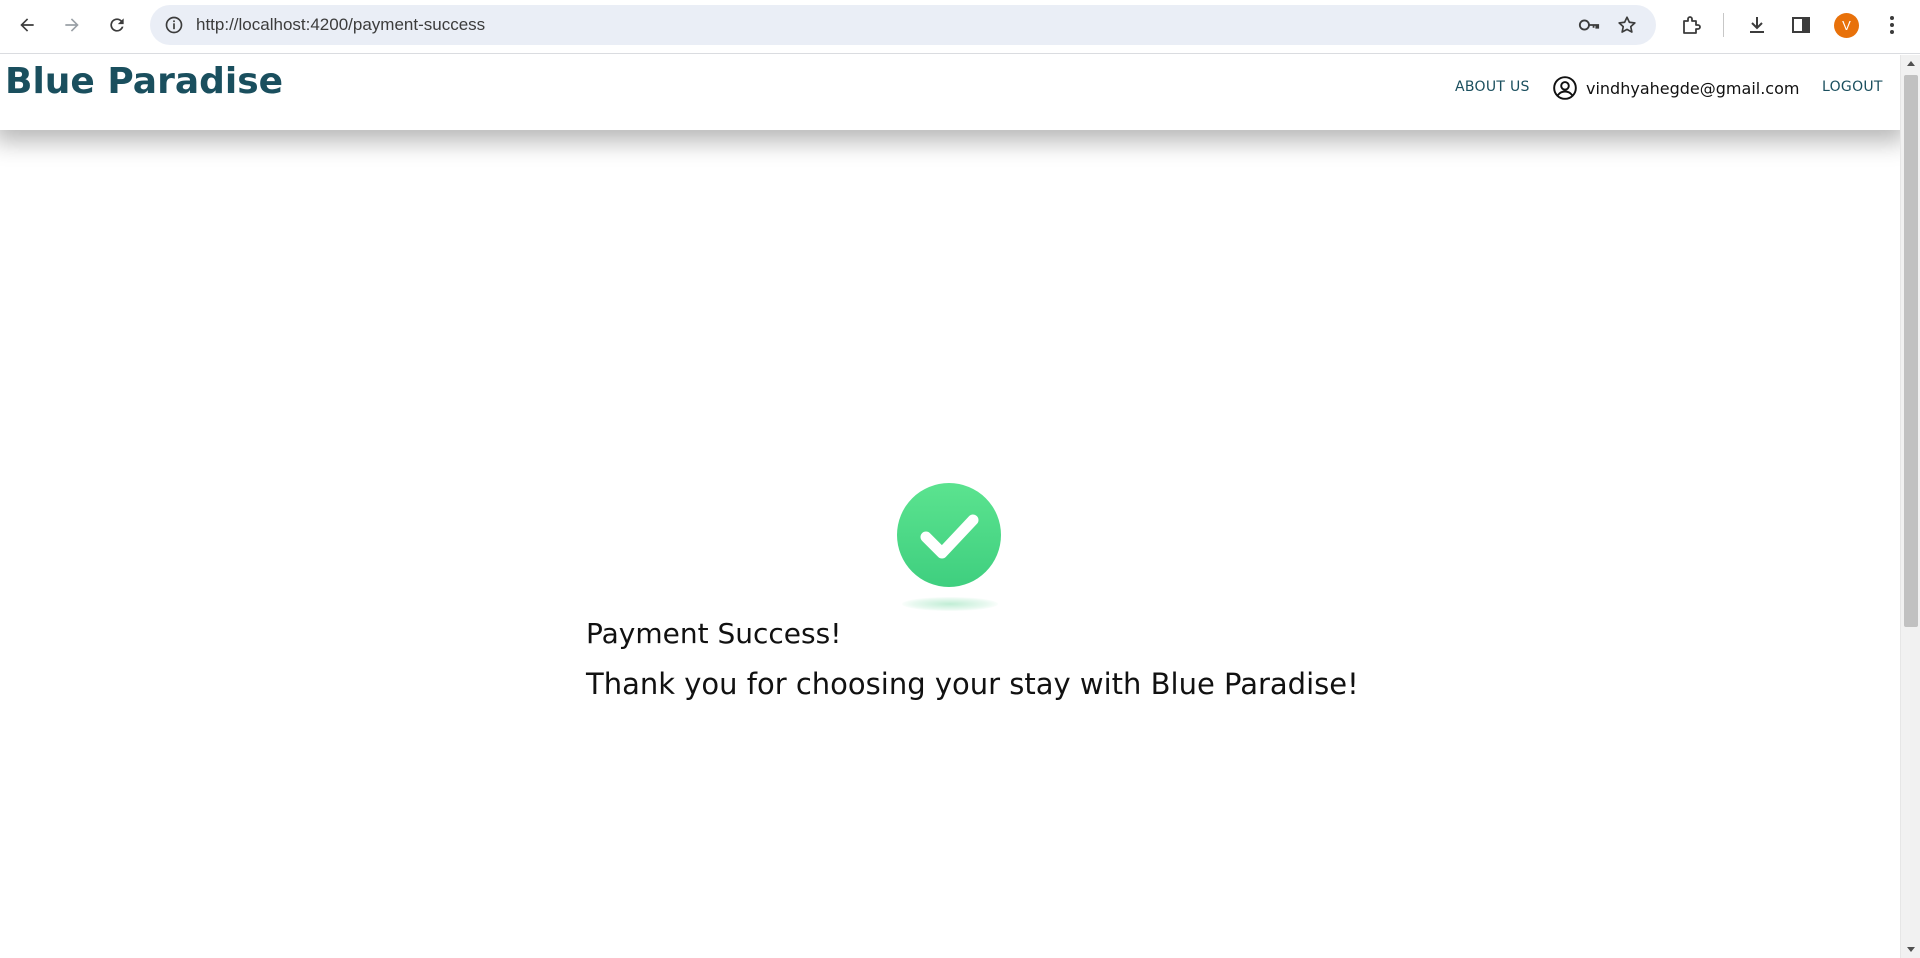 The height and width of the screenshot is (958, 1920). Describe the element at coordinates (1846, 25) in the screenshot. I see `profile-avatar: V` at that location.